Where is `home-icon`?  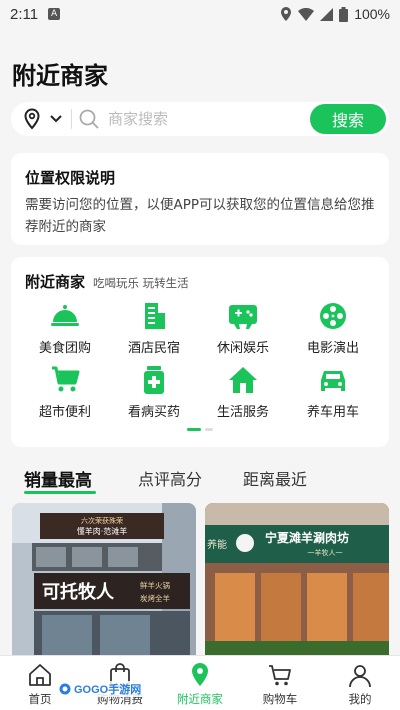 home-icon is located at coordinates (40, 675).